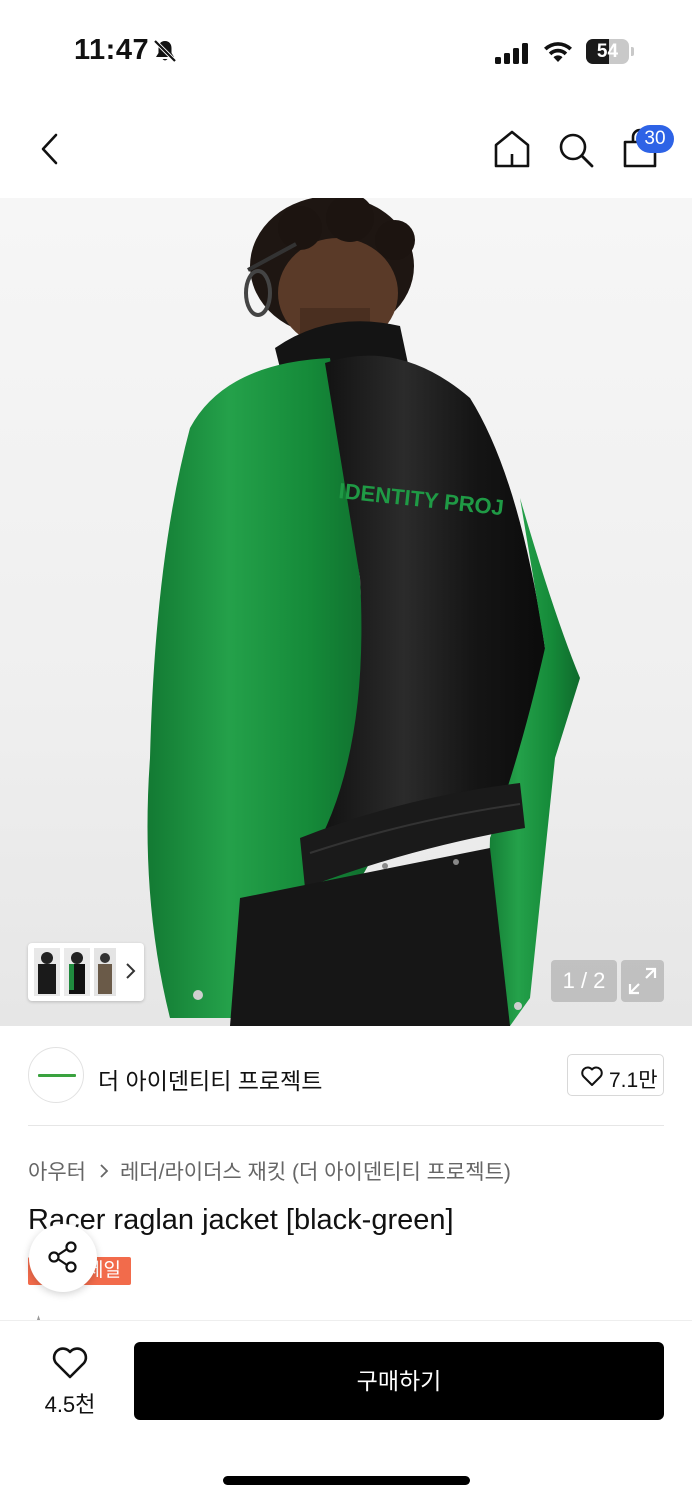 This screenshot has height=1500, width=692. Describe the element at coordinates (50, 149) in the screenshot. I see `back-icon` at that location.